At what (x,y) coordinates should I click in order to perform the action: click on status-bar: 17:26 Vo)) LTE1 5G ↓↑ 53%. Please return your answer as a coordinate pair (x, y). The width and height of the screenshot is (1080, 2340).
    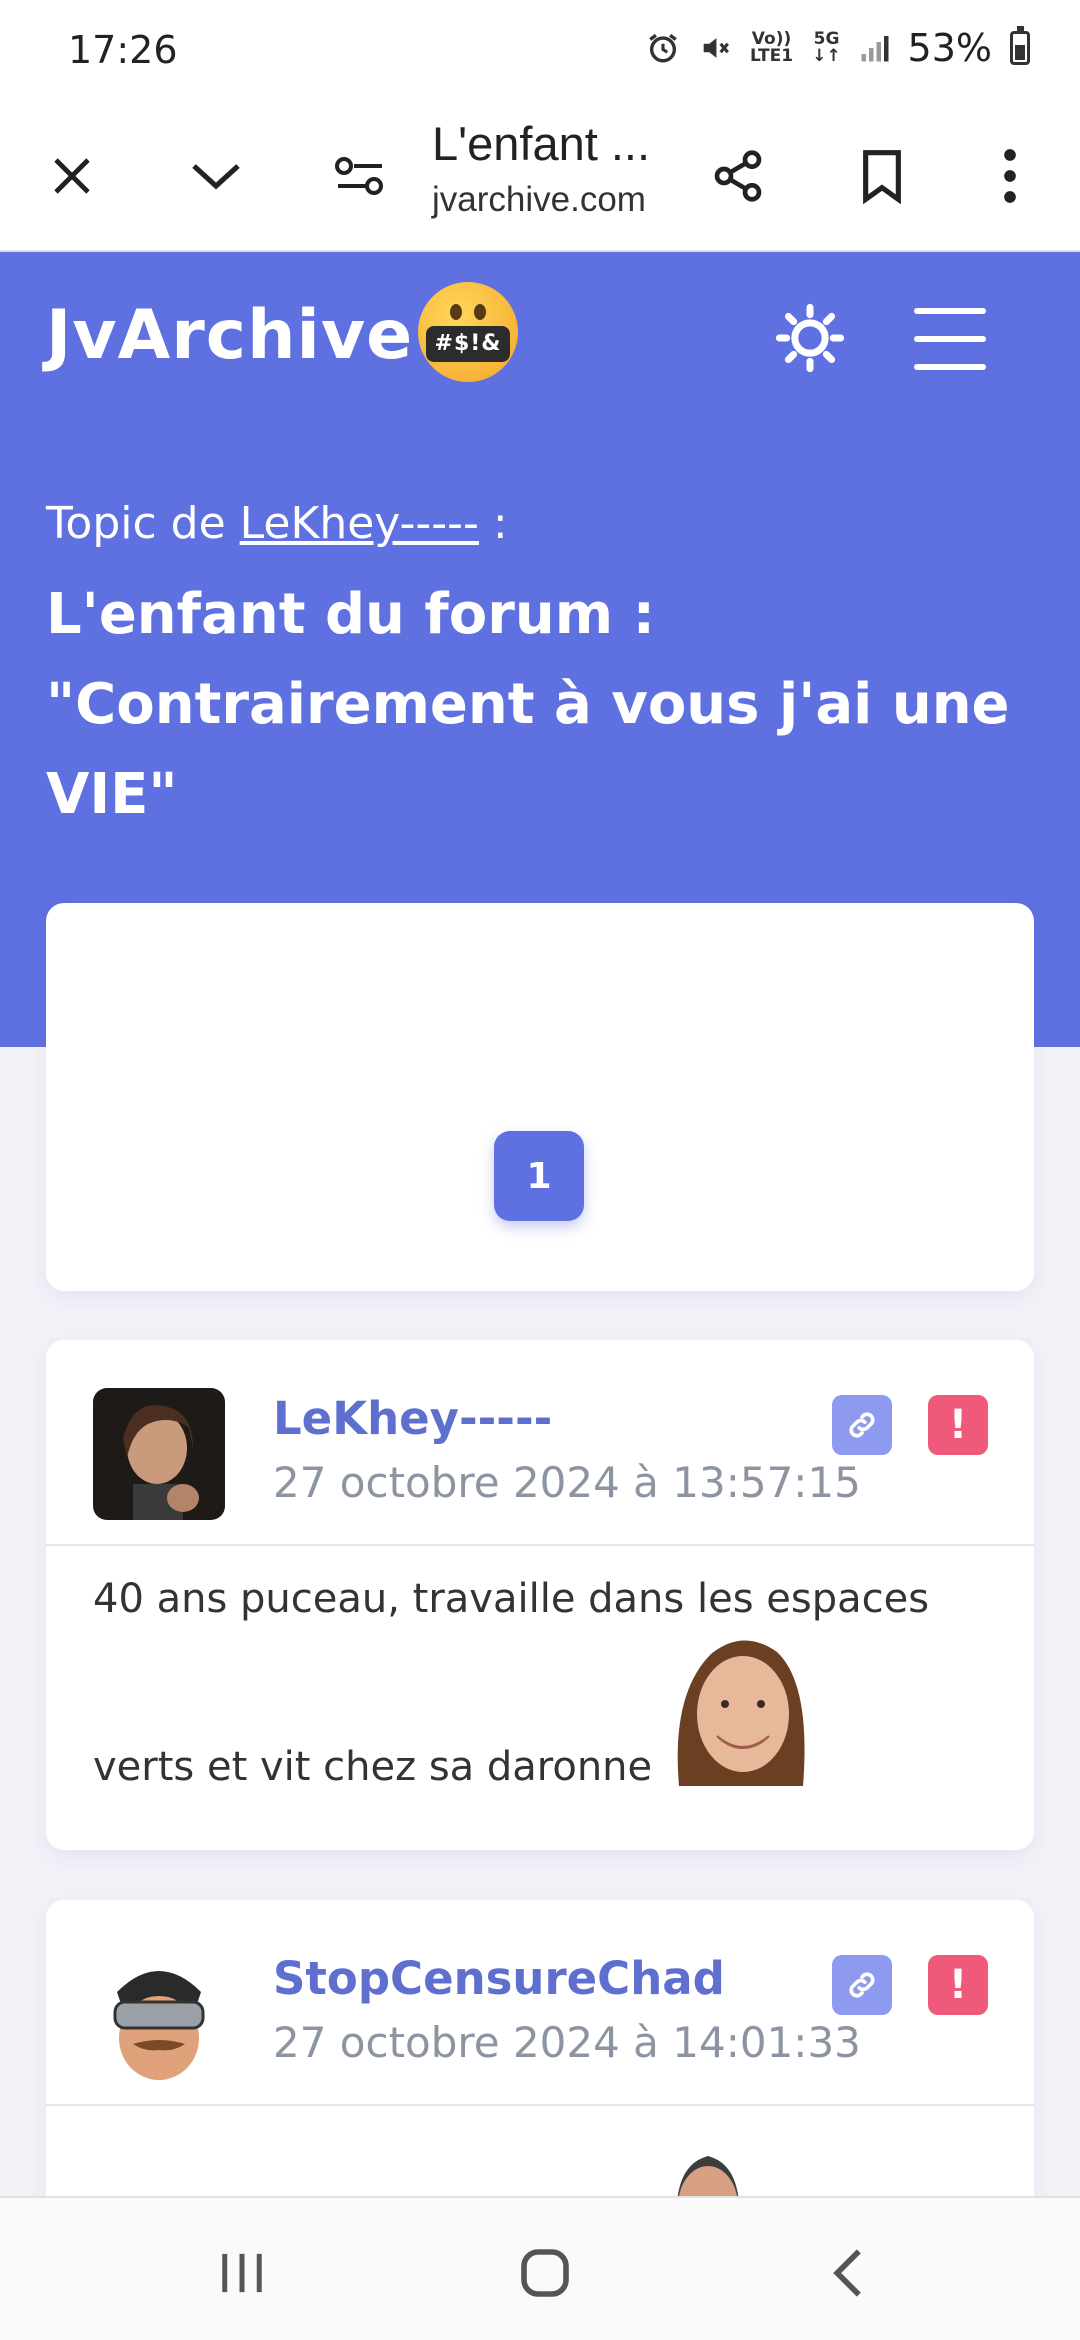
    Looking at the image, I should click on (540, 50).